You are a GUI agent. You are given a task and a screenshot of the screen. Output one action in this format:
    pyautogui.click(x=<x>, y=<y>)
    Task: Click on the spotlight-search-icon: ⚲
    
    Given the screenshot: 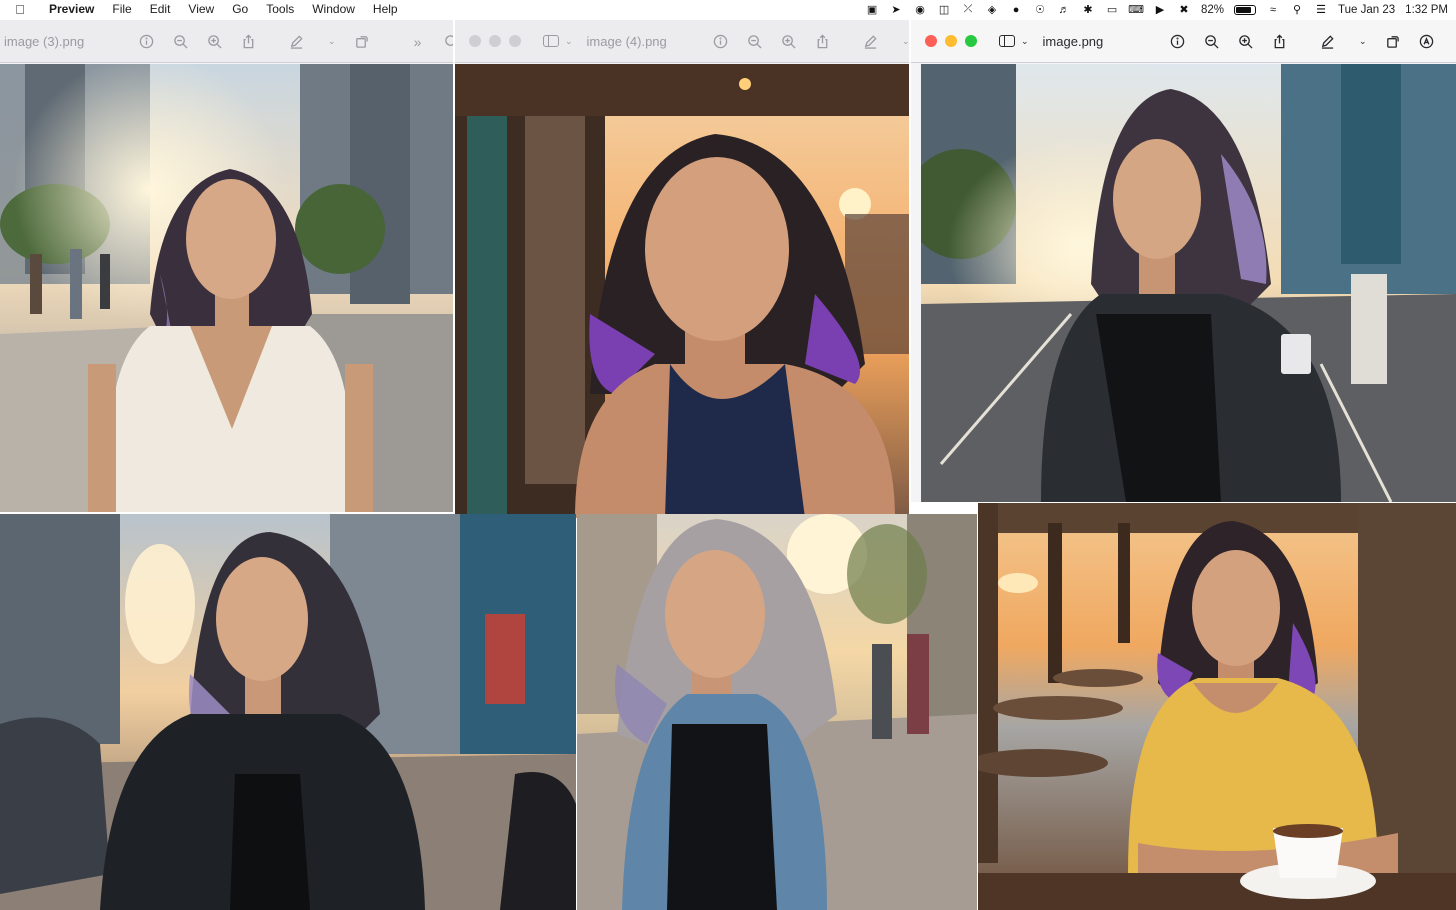 What is the action you would take?
    pyautogui.click(x=1297, y=10)
    